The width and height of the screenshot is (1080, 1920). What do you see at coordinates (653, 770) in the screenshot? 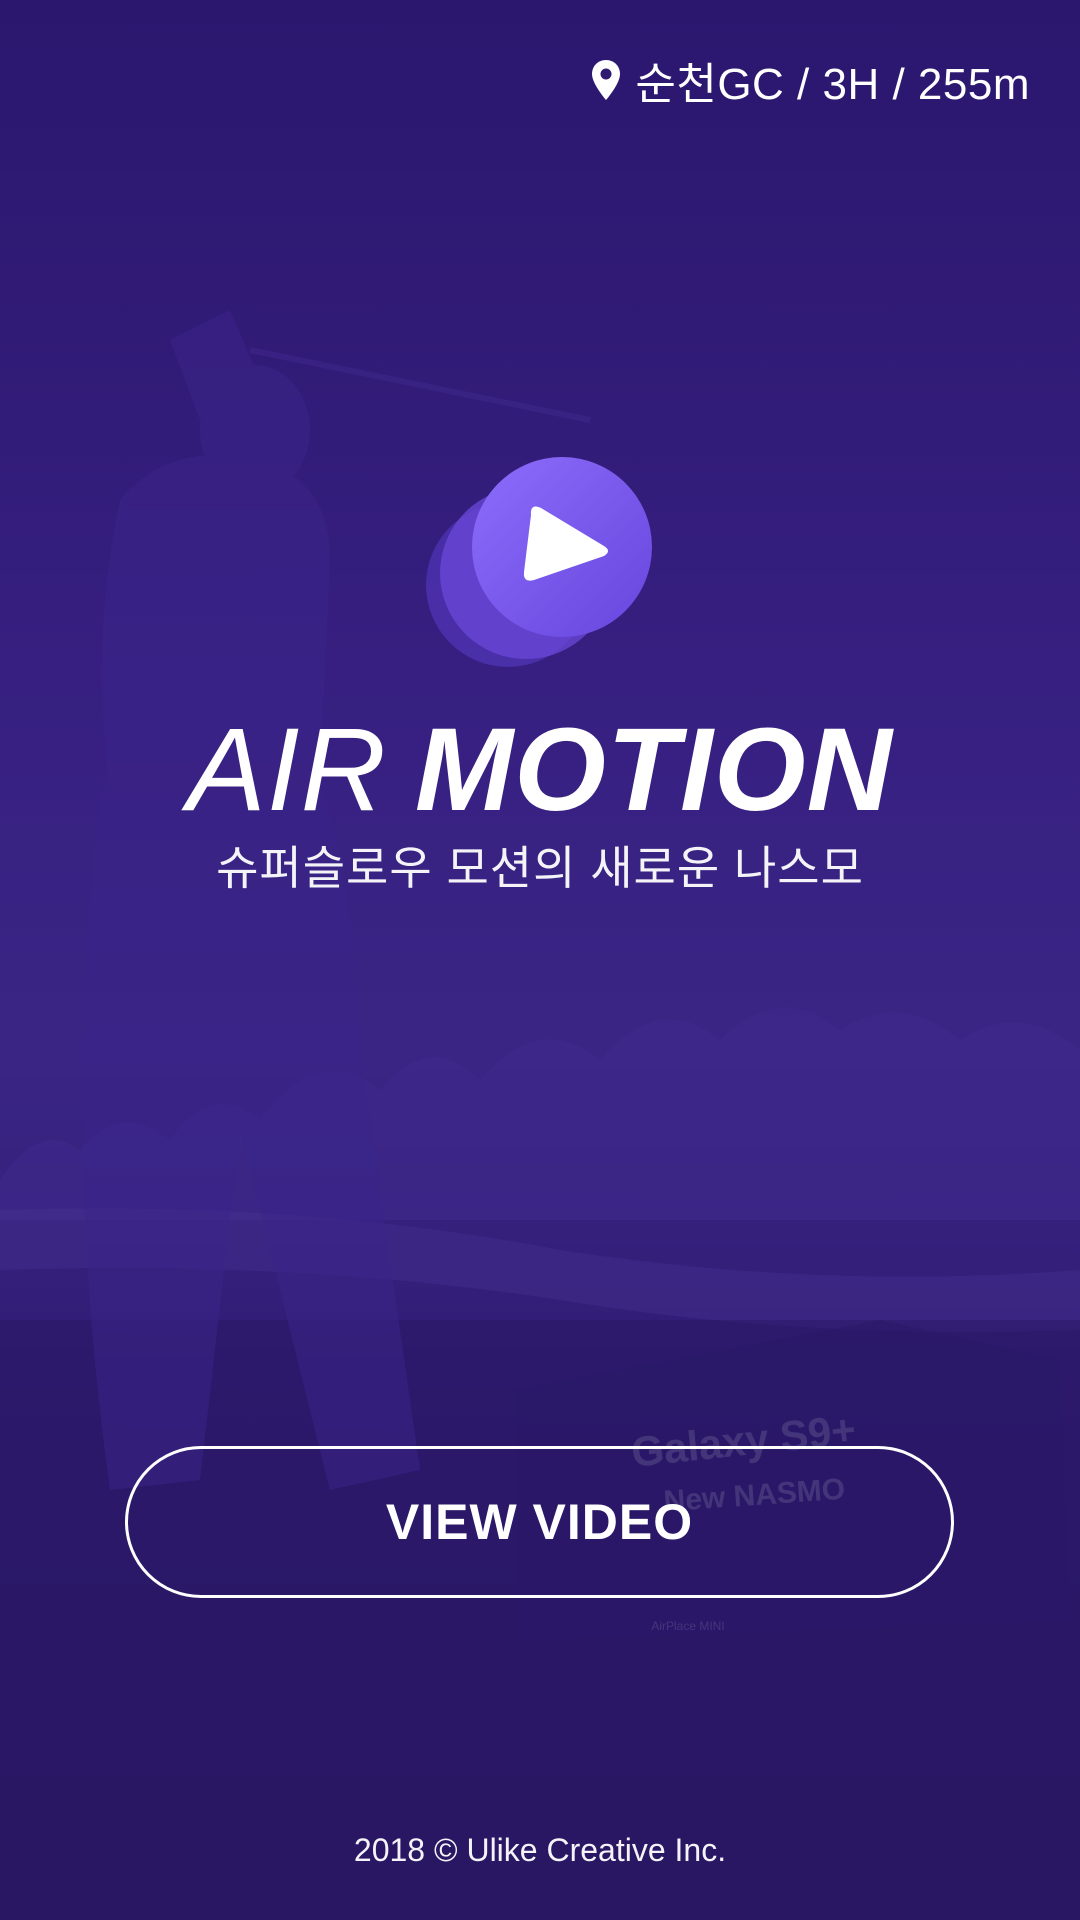
I see `brand-title-bold: MOTION` at bounding box center [653, 770].